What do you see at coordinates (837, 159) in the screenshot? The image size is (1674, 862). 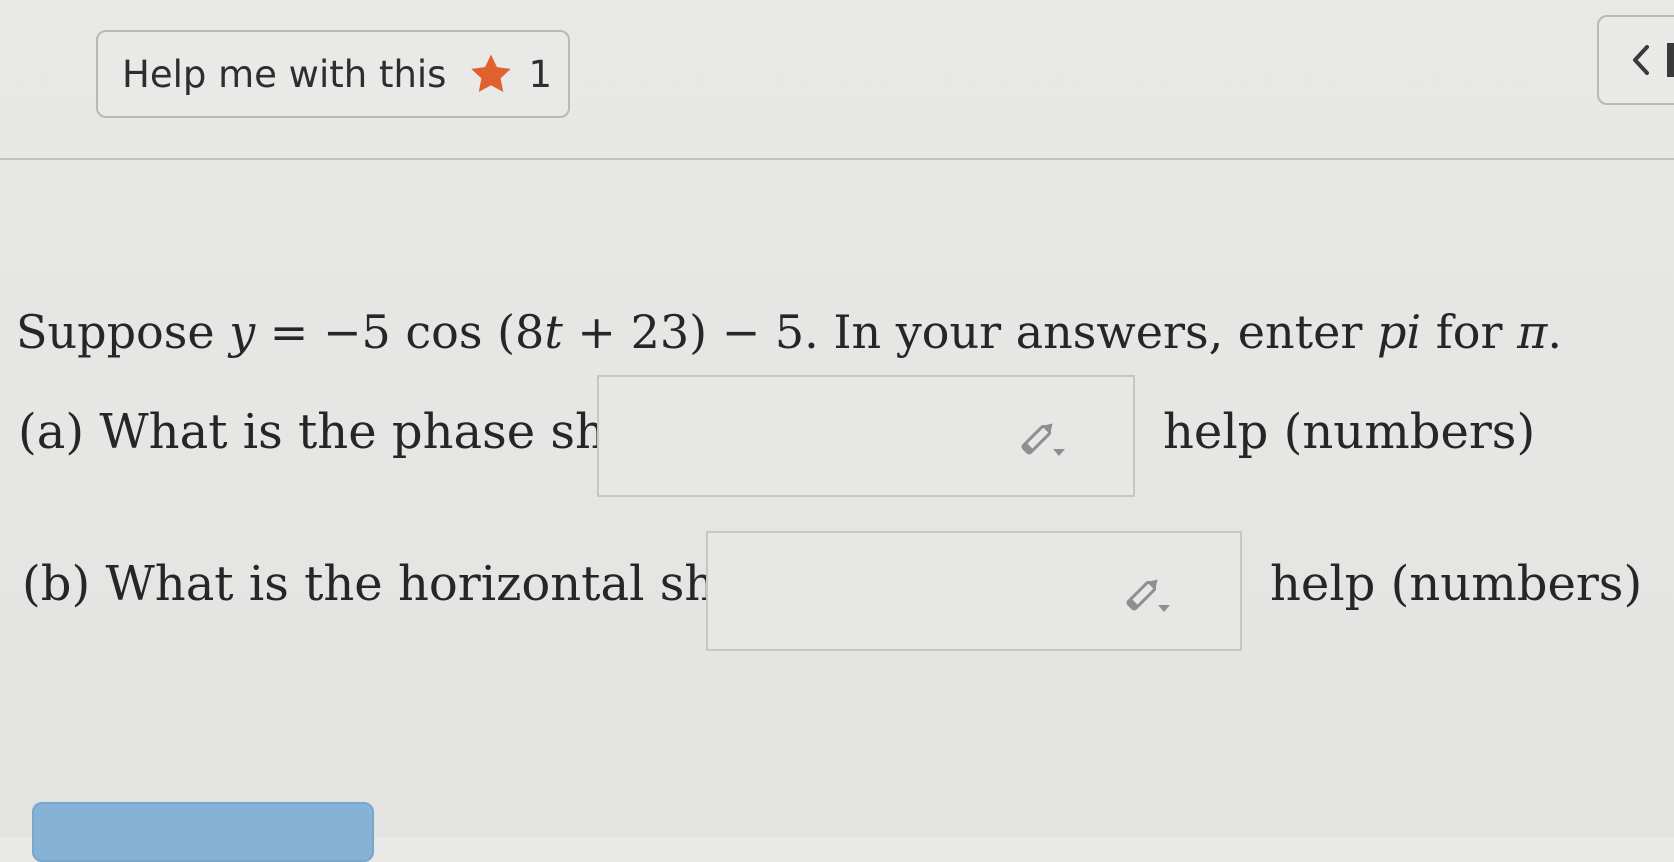 I see `header-divider` at bounding box center [837, 159].